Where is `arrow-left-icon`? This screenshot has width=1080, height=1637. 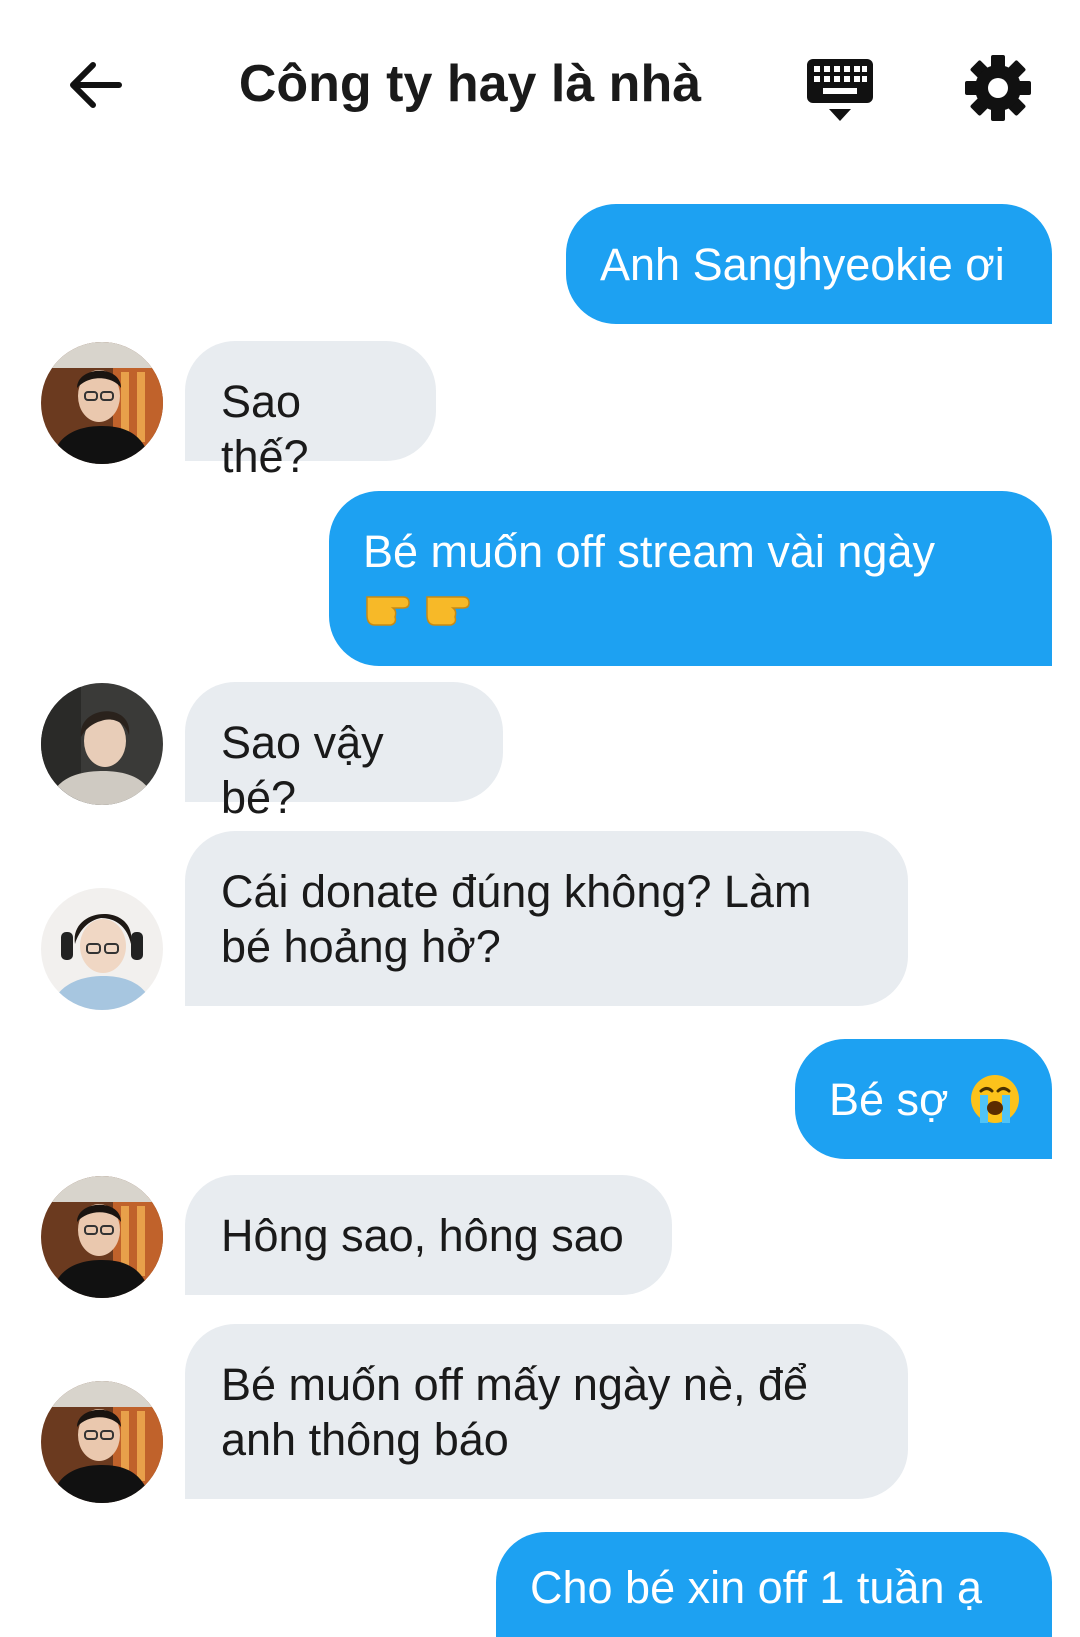
arrow-left-icon is located at coordinates (96, 85).